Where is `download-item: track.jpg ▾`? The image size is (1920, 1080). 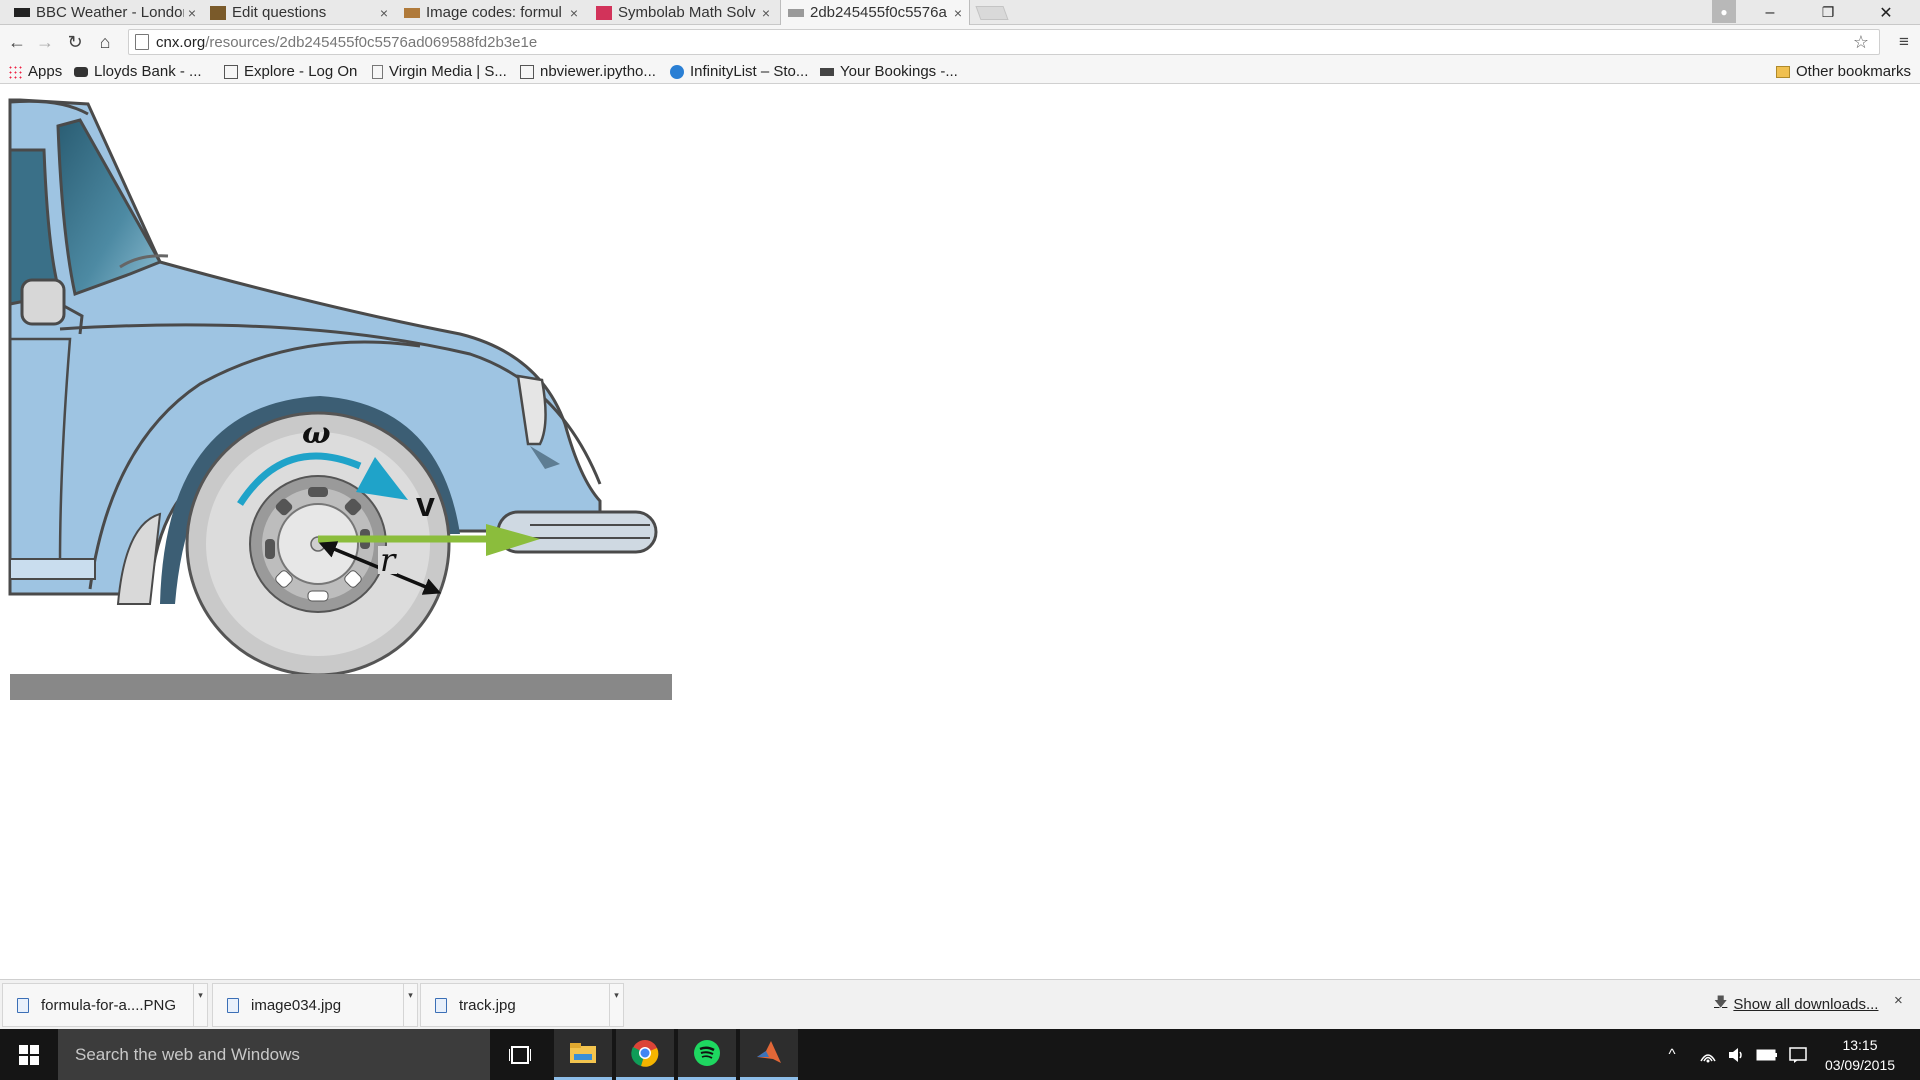
download-item: track.jpg ▾ is located at coordinates (522, 1005).